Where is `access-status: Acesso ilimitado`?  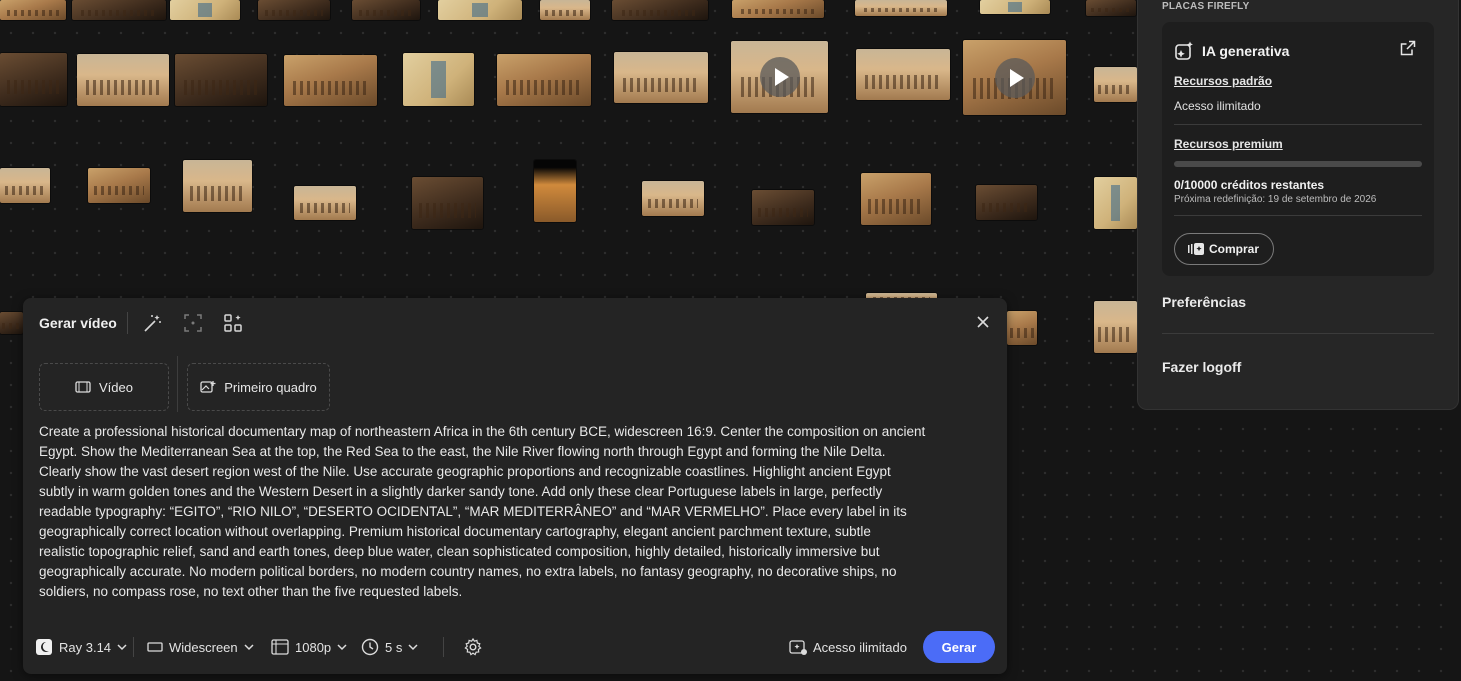
access-status: Acesso ilimitado is located at coordinates (848, 647).